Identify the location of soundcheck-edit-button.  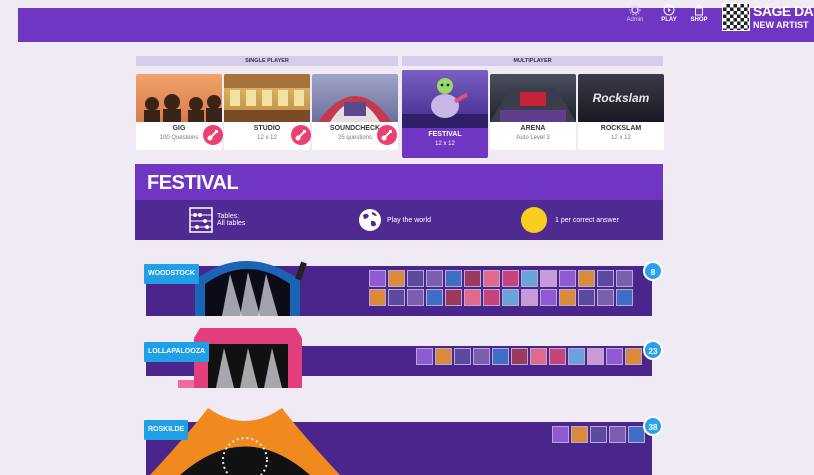
(387, 135).